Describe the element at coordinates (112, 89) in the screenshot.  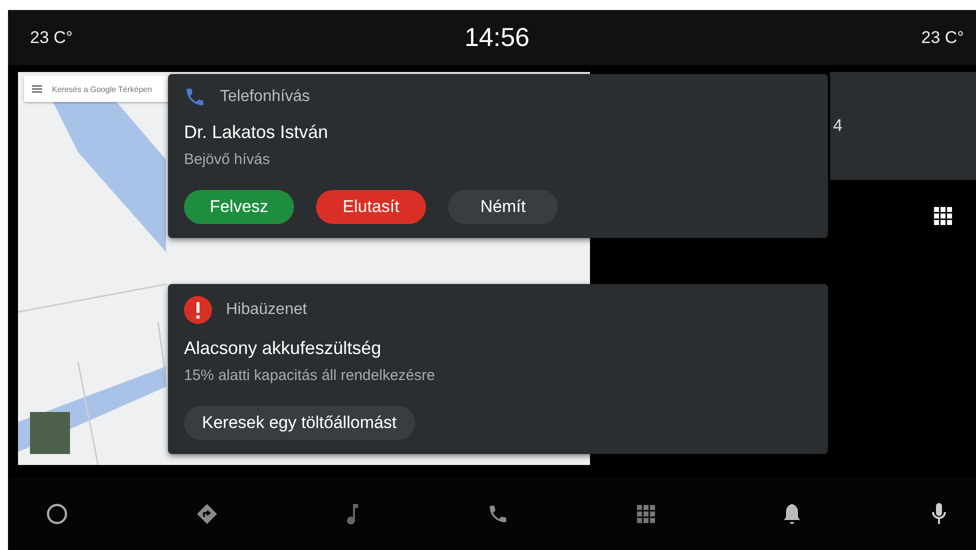
I see `map-search-input: Keresés a Google Térképen` at that location.